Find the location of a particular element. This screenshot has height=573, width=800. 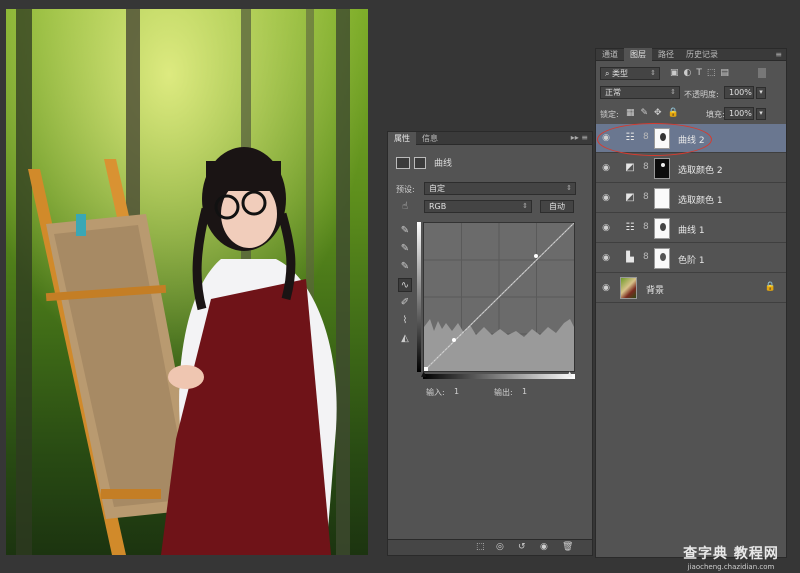

properties-title: 曲线 is located at coordinates (443, 164).